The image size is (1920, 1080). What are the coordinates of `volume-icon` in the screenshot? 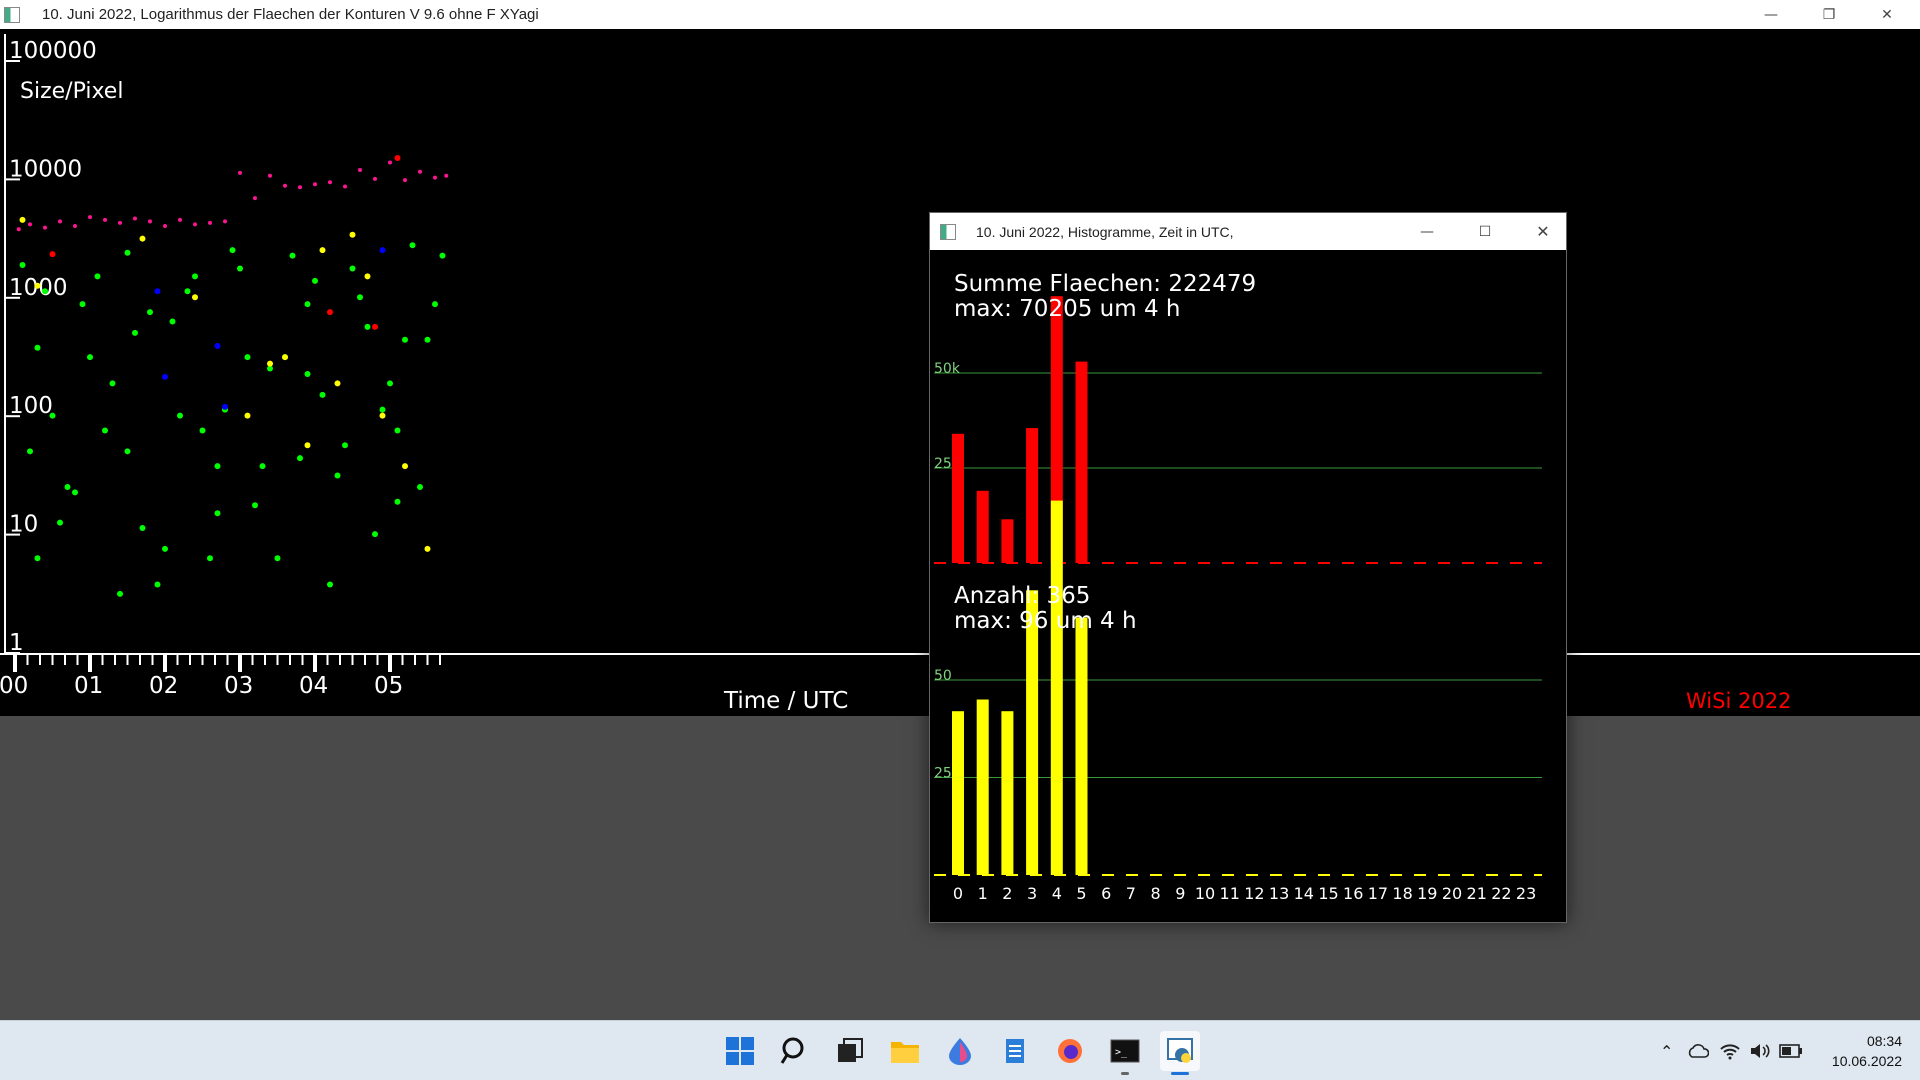 It's located at (1760, 1051).